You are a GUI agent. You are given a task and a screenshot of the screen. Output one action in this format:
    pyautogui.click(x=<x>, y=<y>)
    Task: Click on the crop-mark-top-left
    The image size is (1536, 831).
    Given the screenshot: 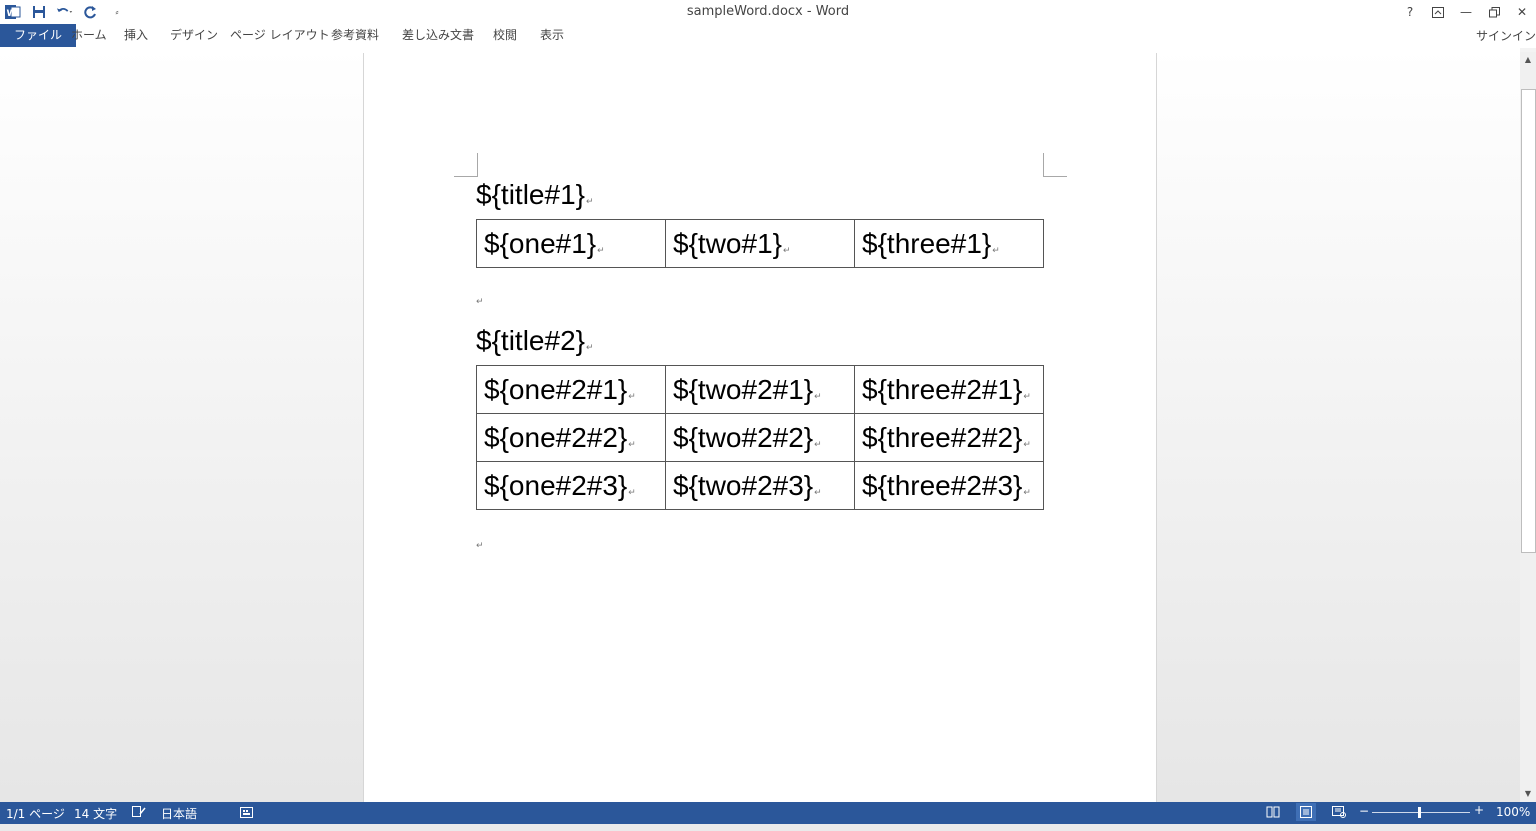 What is the action you would take?
    pyautogui.click(x=466, y=165)
    